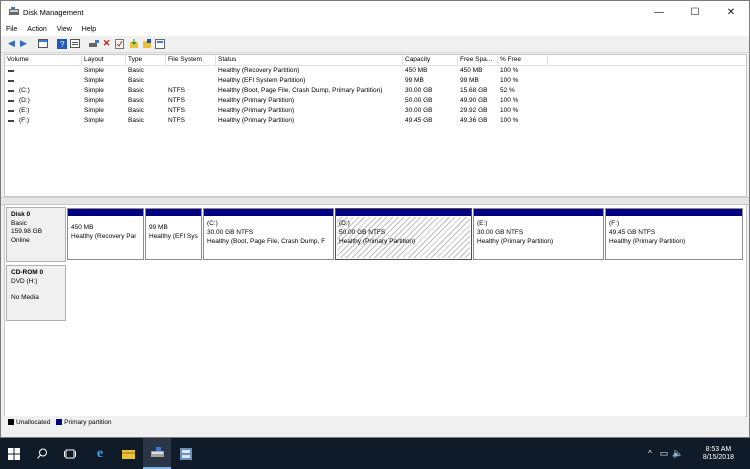 Image resolution: width=750 pixels, height=469 pixels. I want to click on windows-logo-icon, so click(14, 453).